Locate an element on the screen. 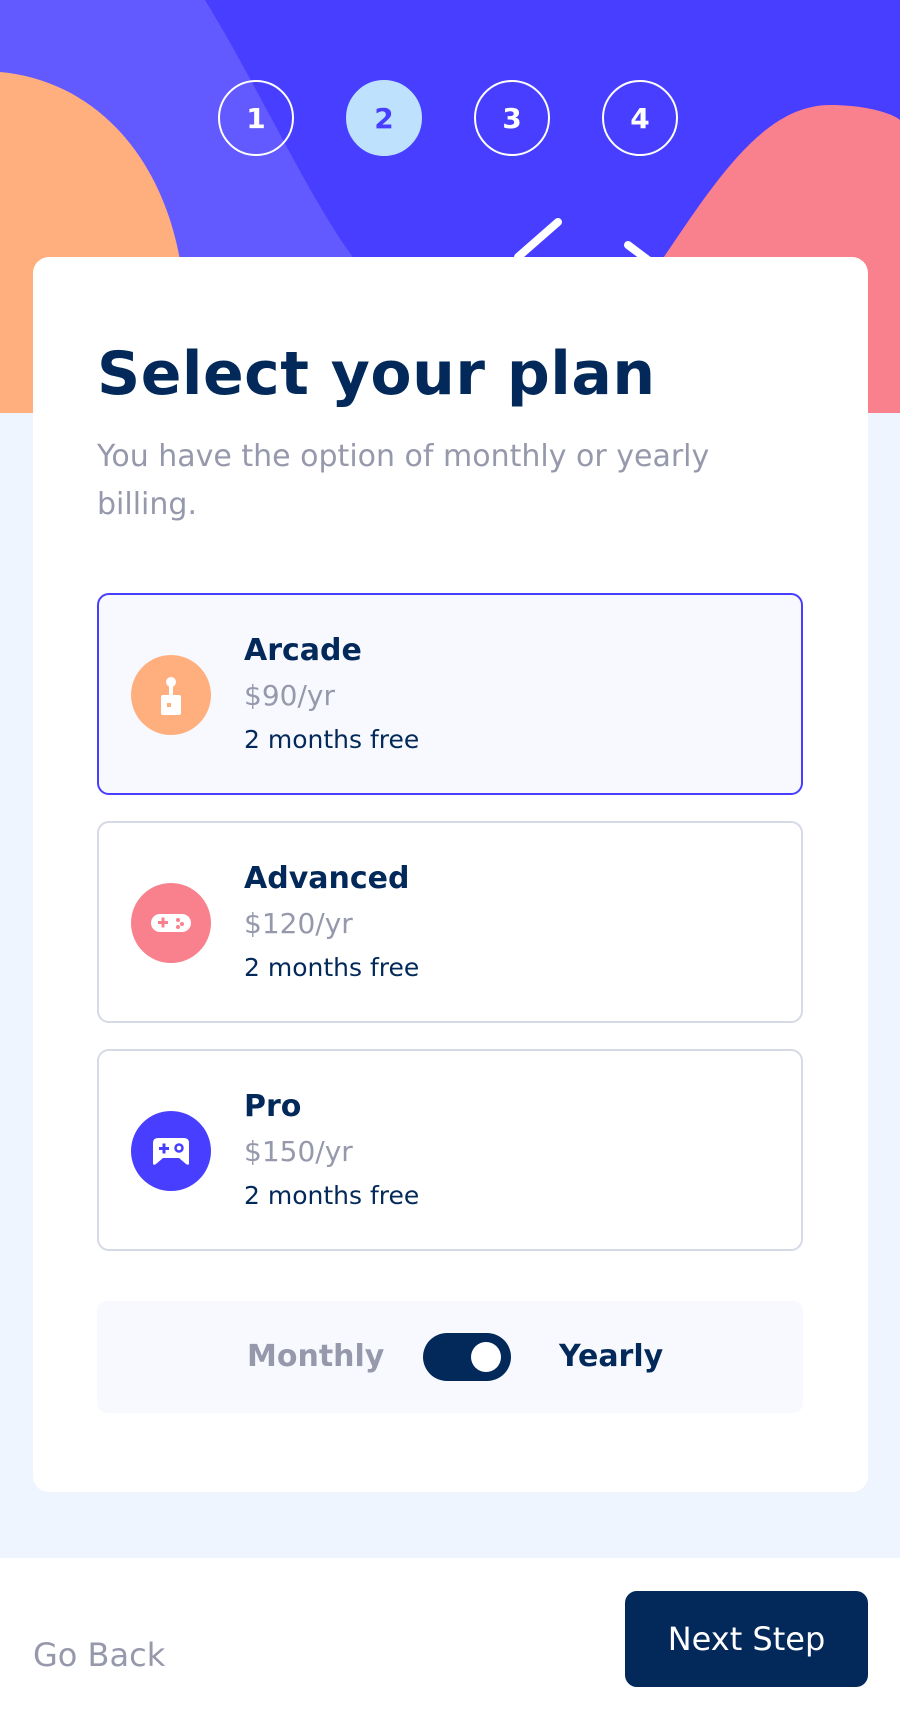  step-3: 3 is located at coordinates (512, 118).